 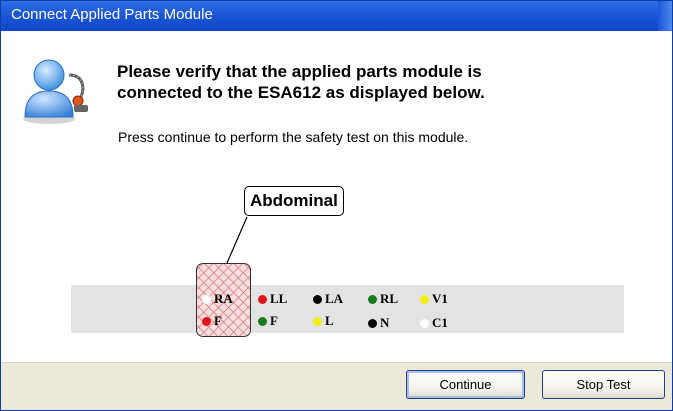 What do you see at coordinates (389, 298) in the screenshot?
I see `lead-label: RL` at bounding box center [389, 298].